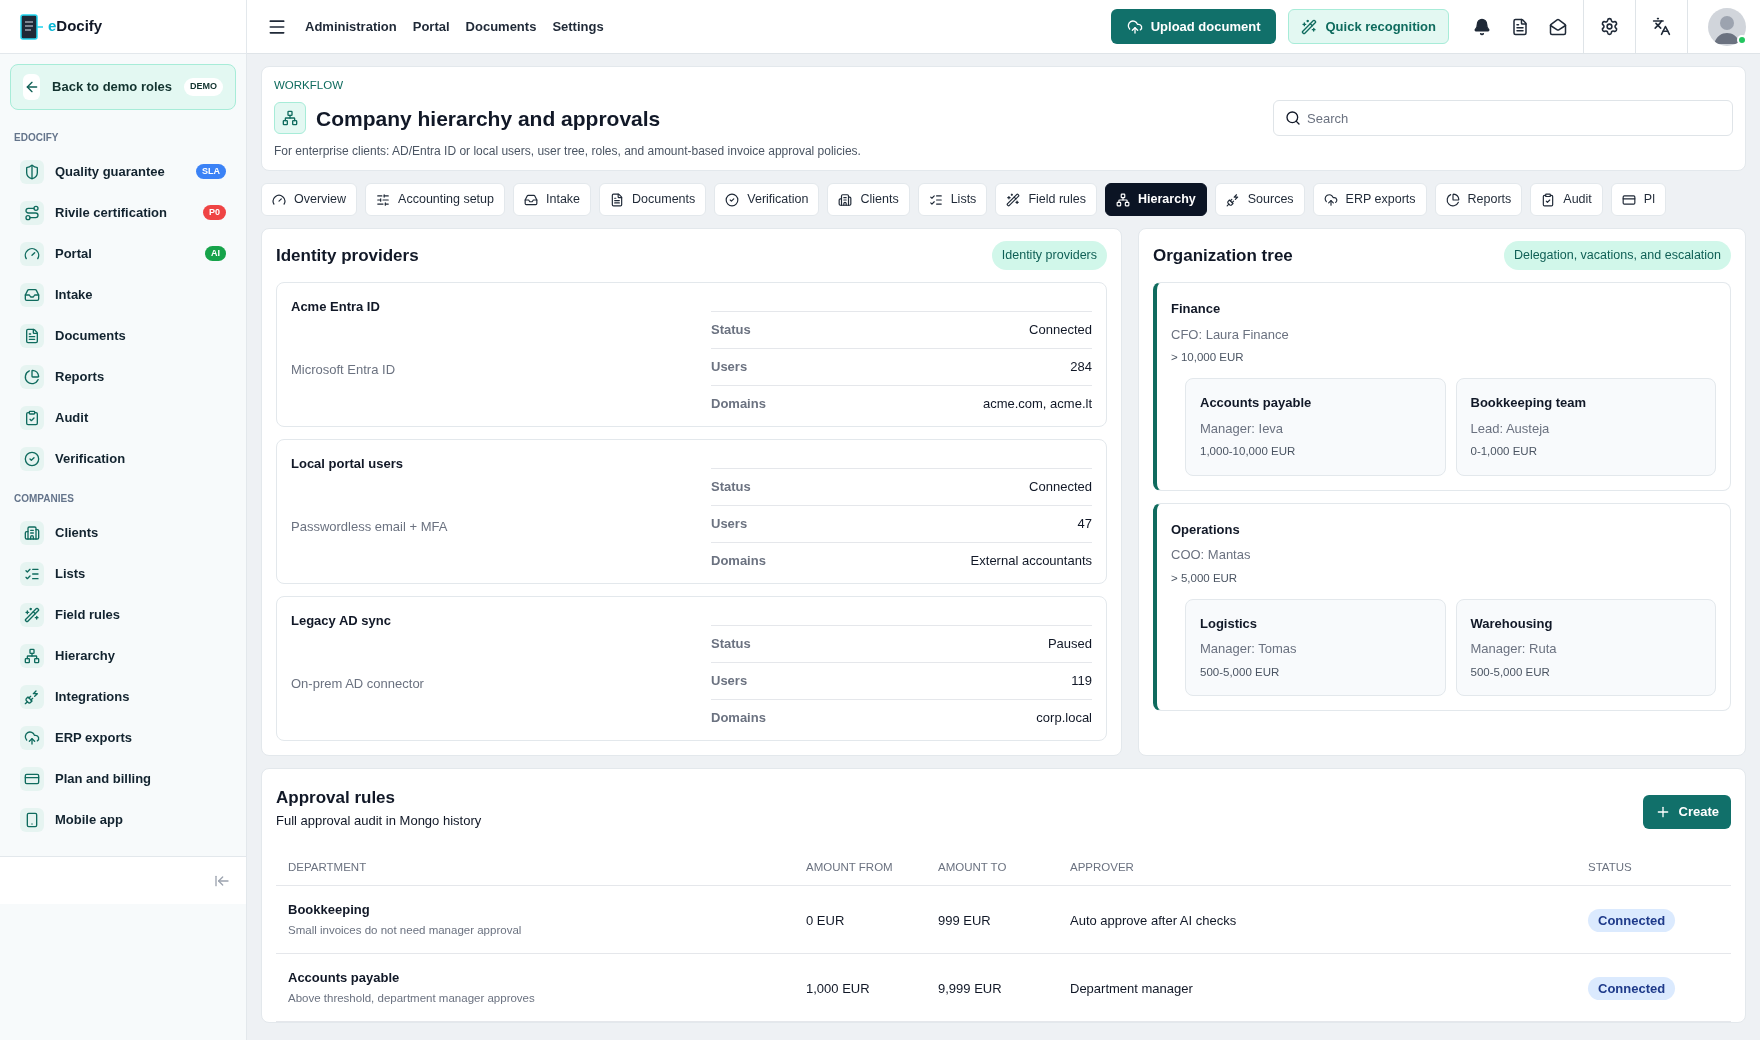 This screenshot has width=1760, height=1040. I want to click on provider-type: Passwordless email + MFA, so click(369, 526).